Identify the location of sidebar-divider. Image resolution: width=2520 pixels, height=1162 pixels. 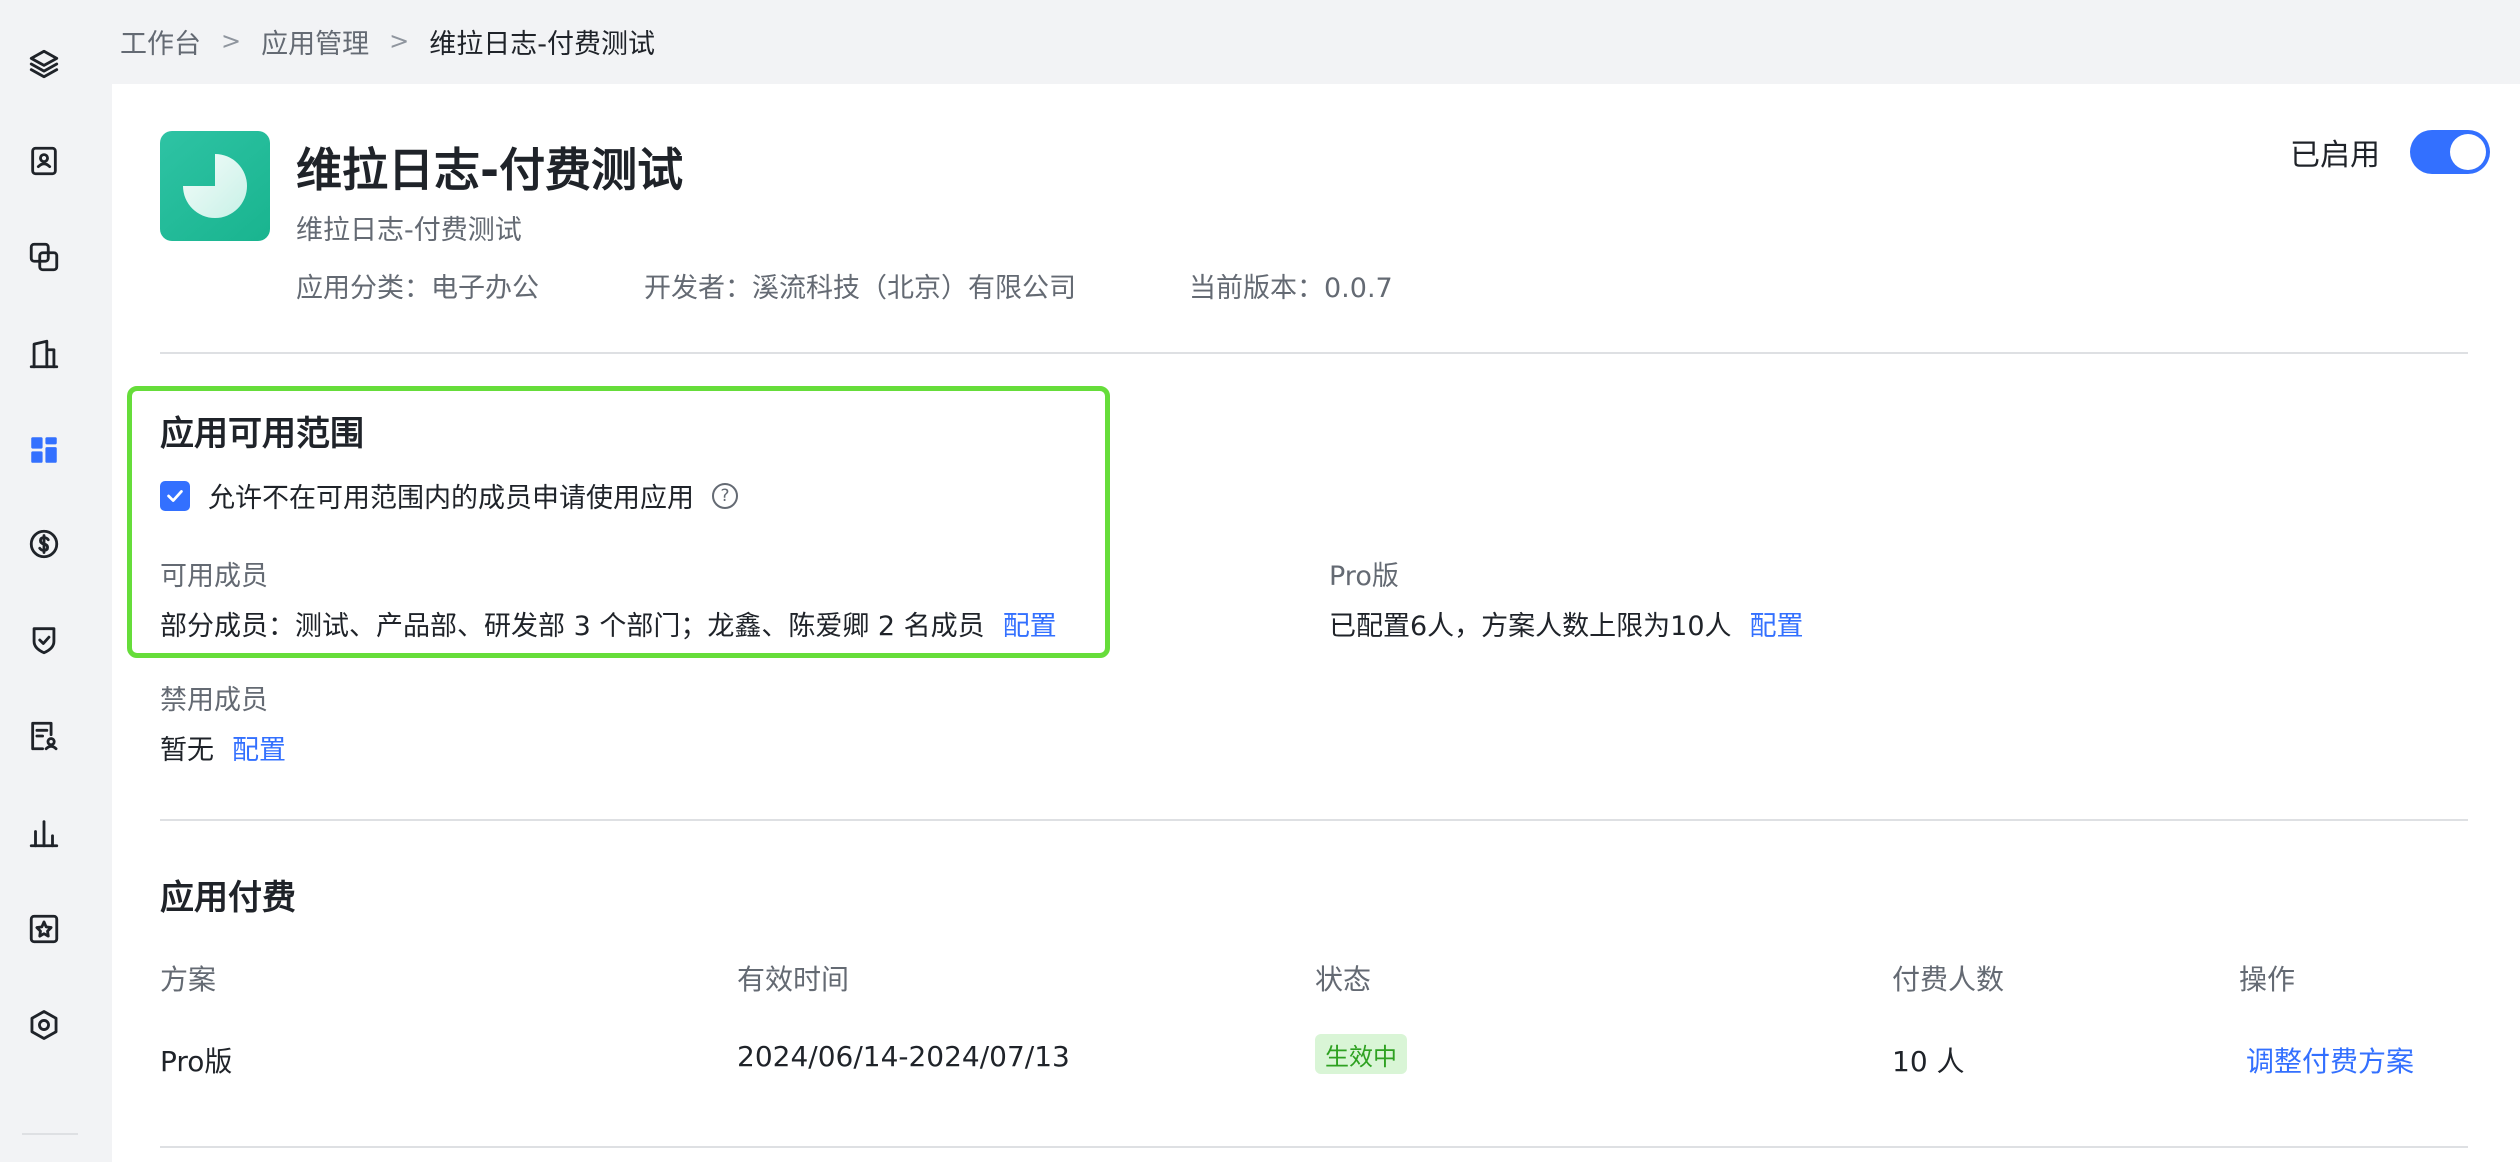
(50, 1134).